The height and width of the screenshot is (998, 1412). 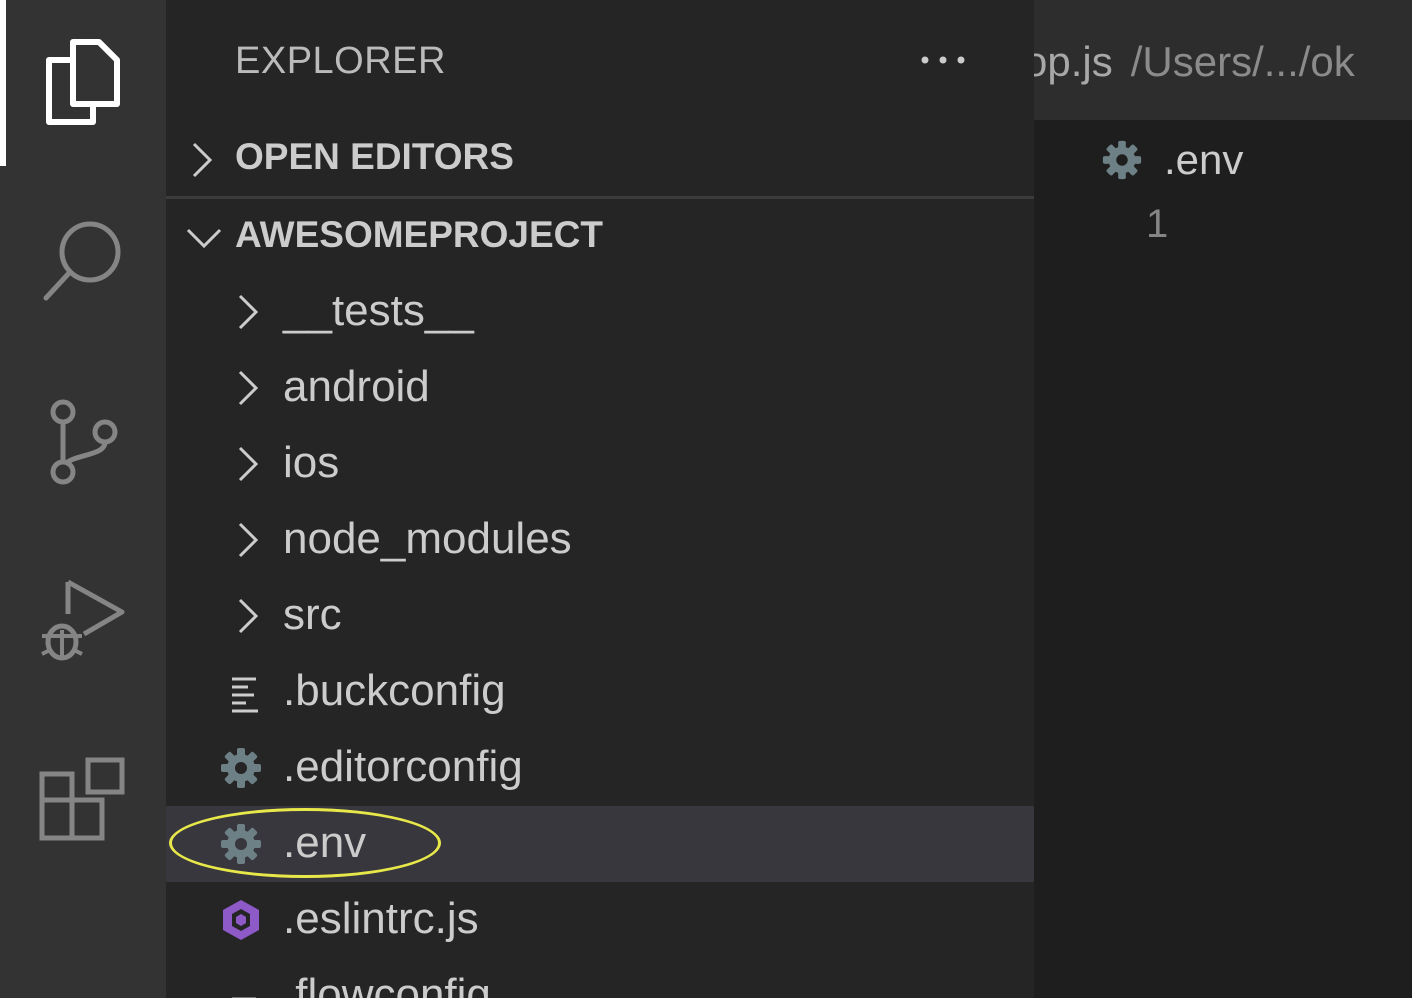 I want to click on tree-item-label: android, so click(x=356, y=386).